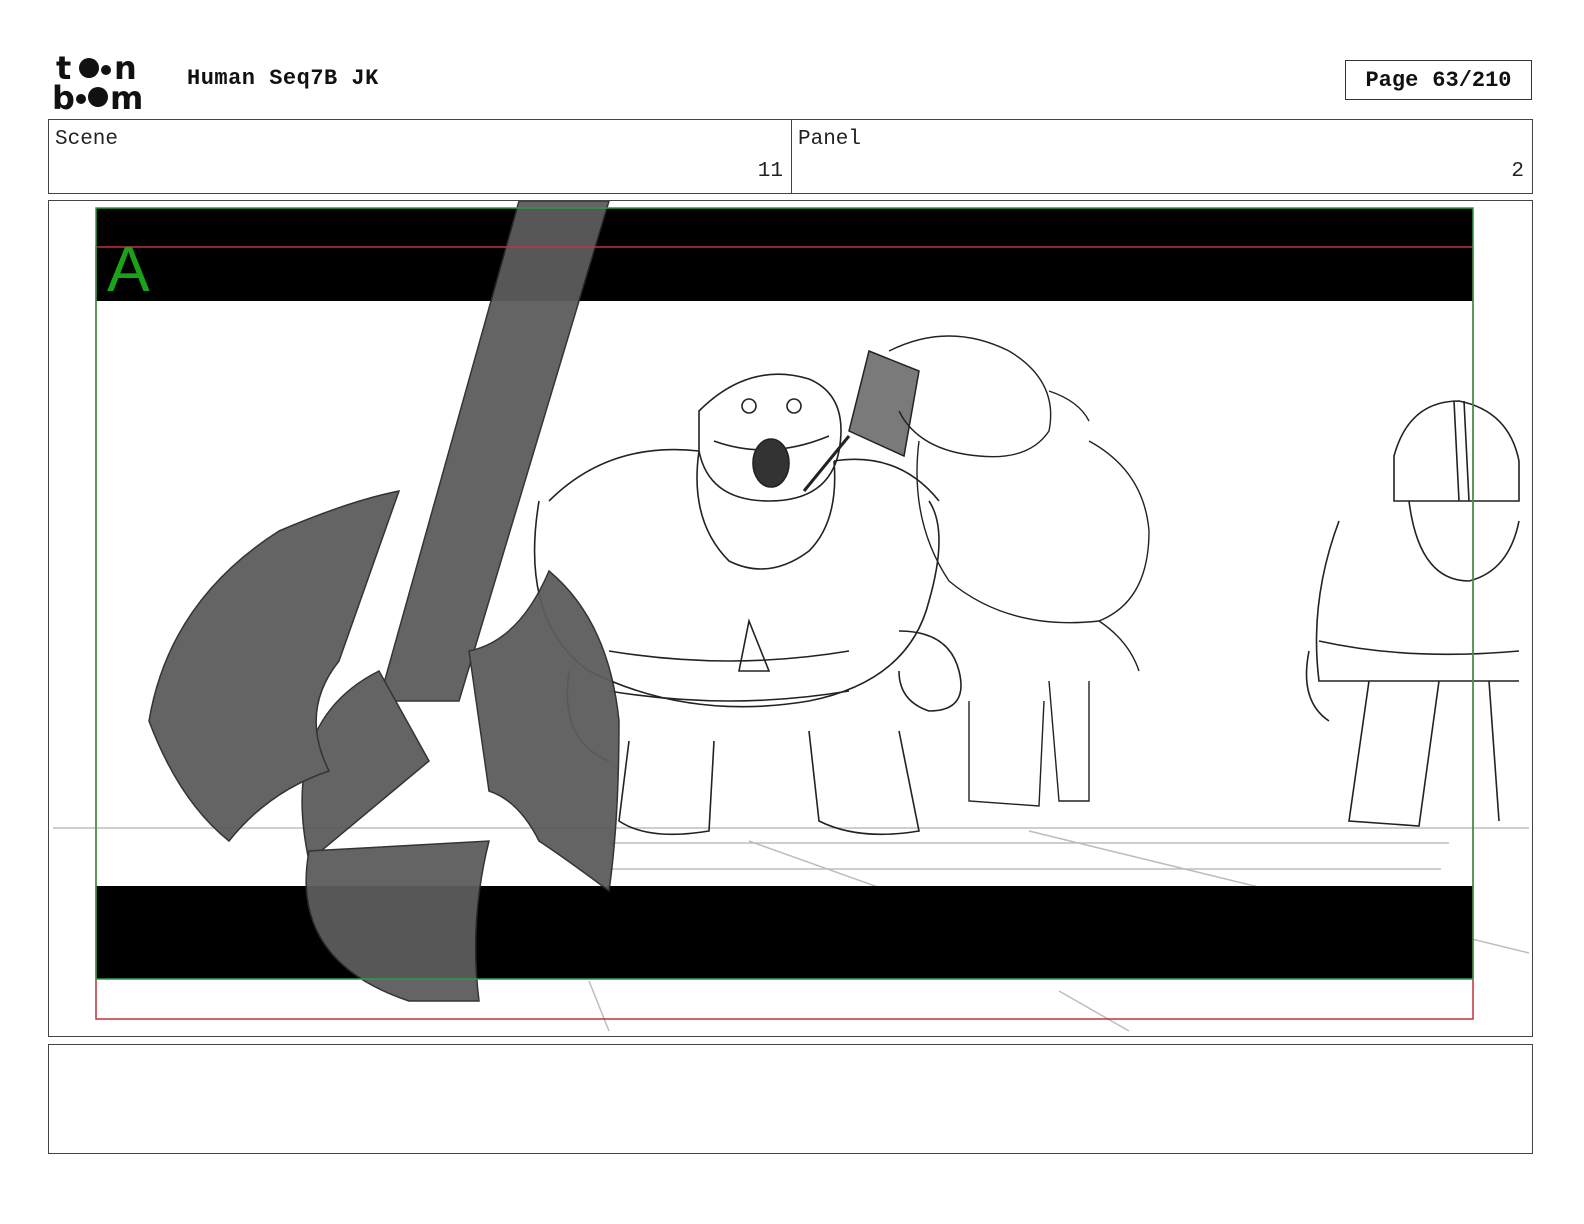 Image resolution: width=1584 pixels, height=1224 pixels. Describe the element at coordinates (126, 95) in the screenshot. I see `svg-text: m` at that location.